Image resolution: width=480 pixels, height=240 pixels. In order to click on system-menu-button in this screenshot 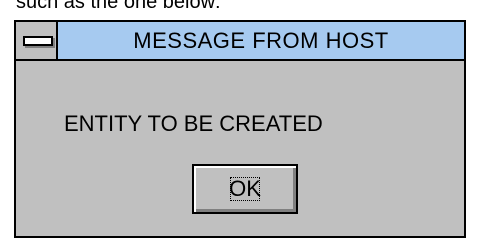, I will do `click(37, 40)`.